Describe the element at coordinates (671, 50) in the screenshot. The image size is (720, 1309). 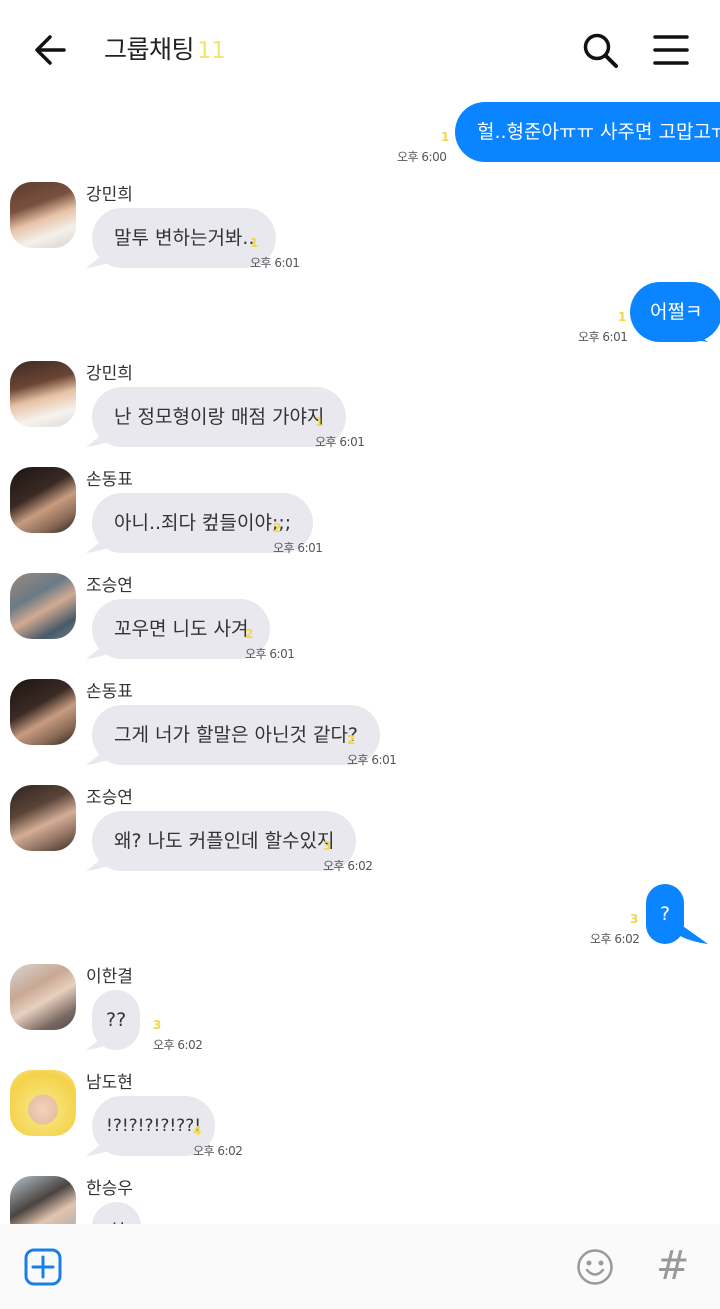
I see `menu-icon` at that location.